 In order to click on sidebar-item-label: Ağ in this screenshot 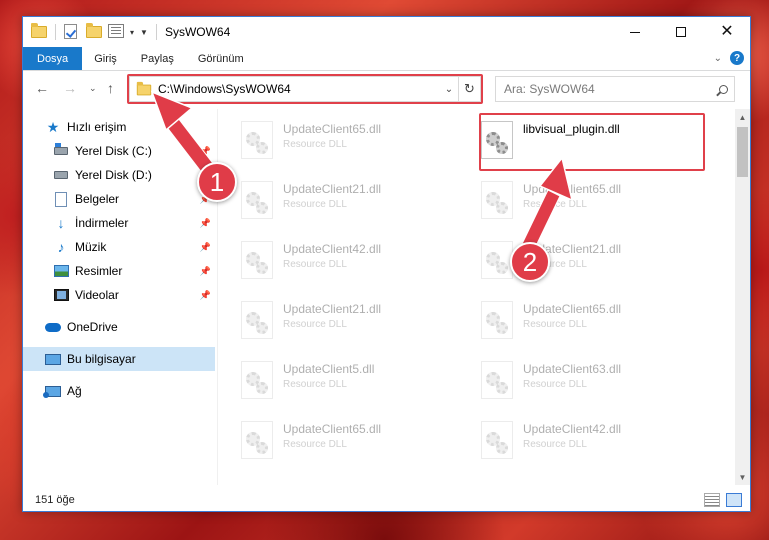, I will do `click(74, 391)`.